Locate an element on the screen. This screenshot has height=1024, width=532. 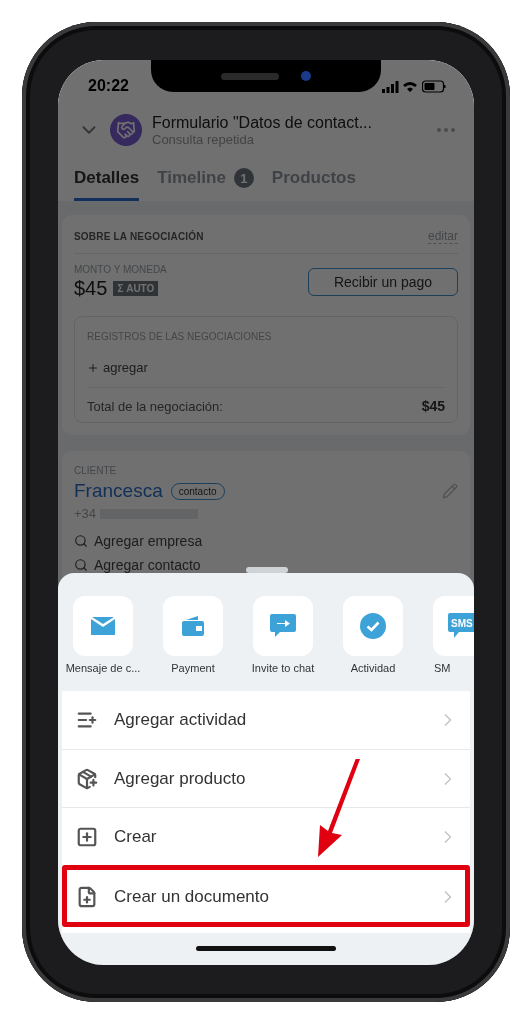
menu-item: Crear un documento is located at coordinates (266, 896).